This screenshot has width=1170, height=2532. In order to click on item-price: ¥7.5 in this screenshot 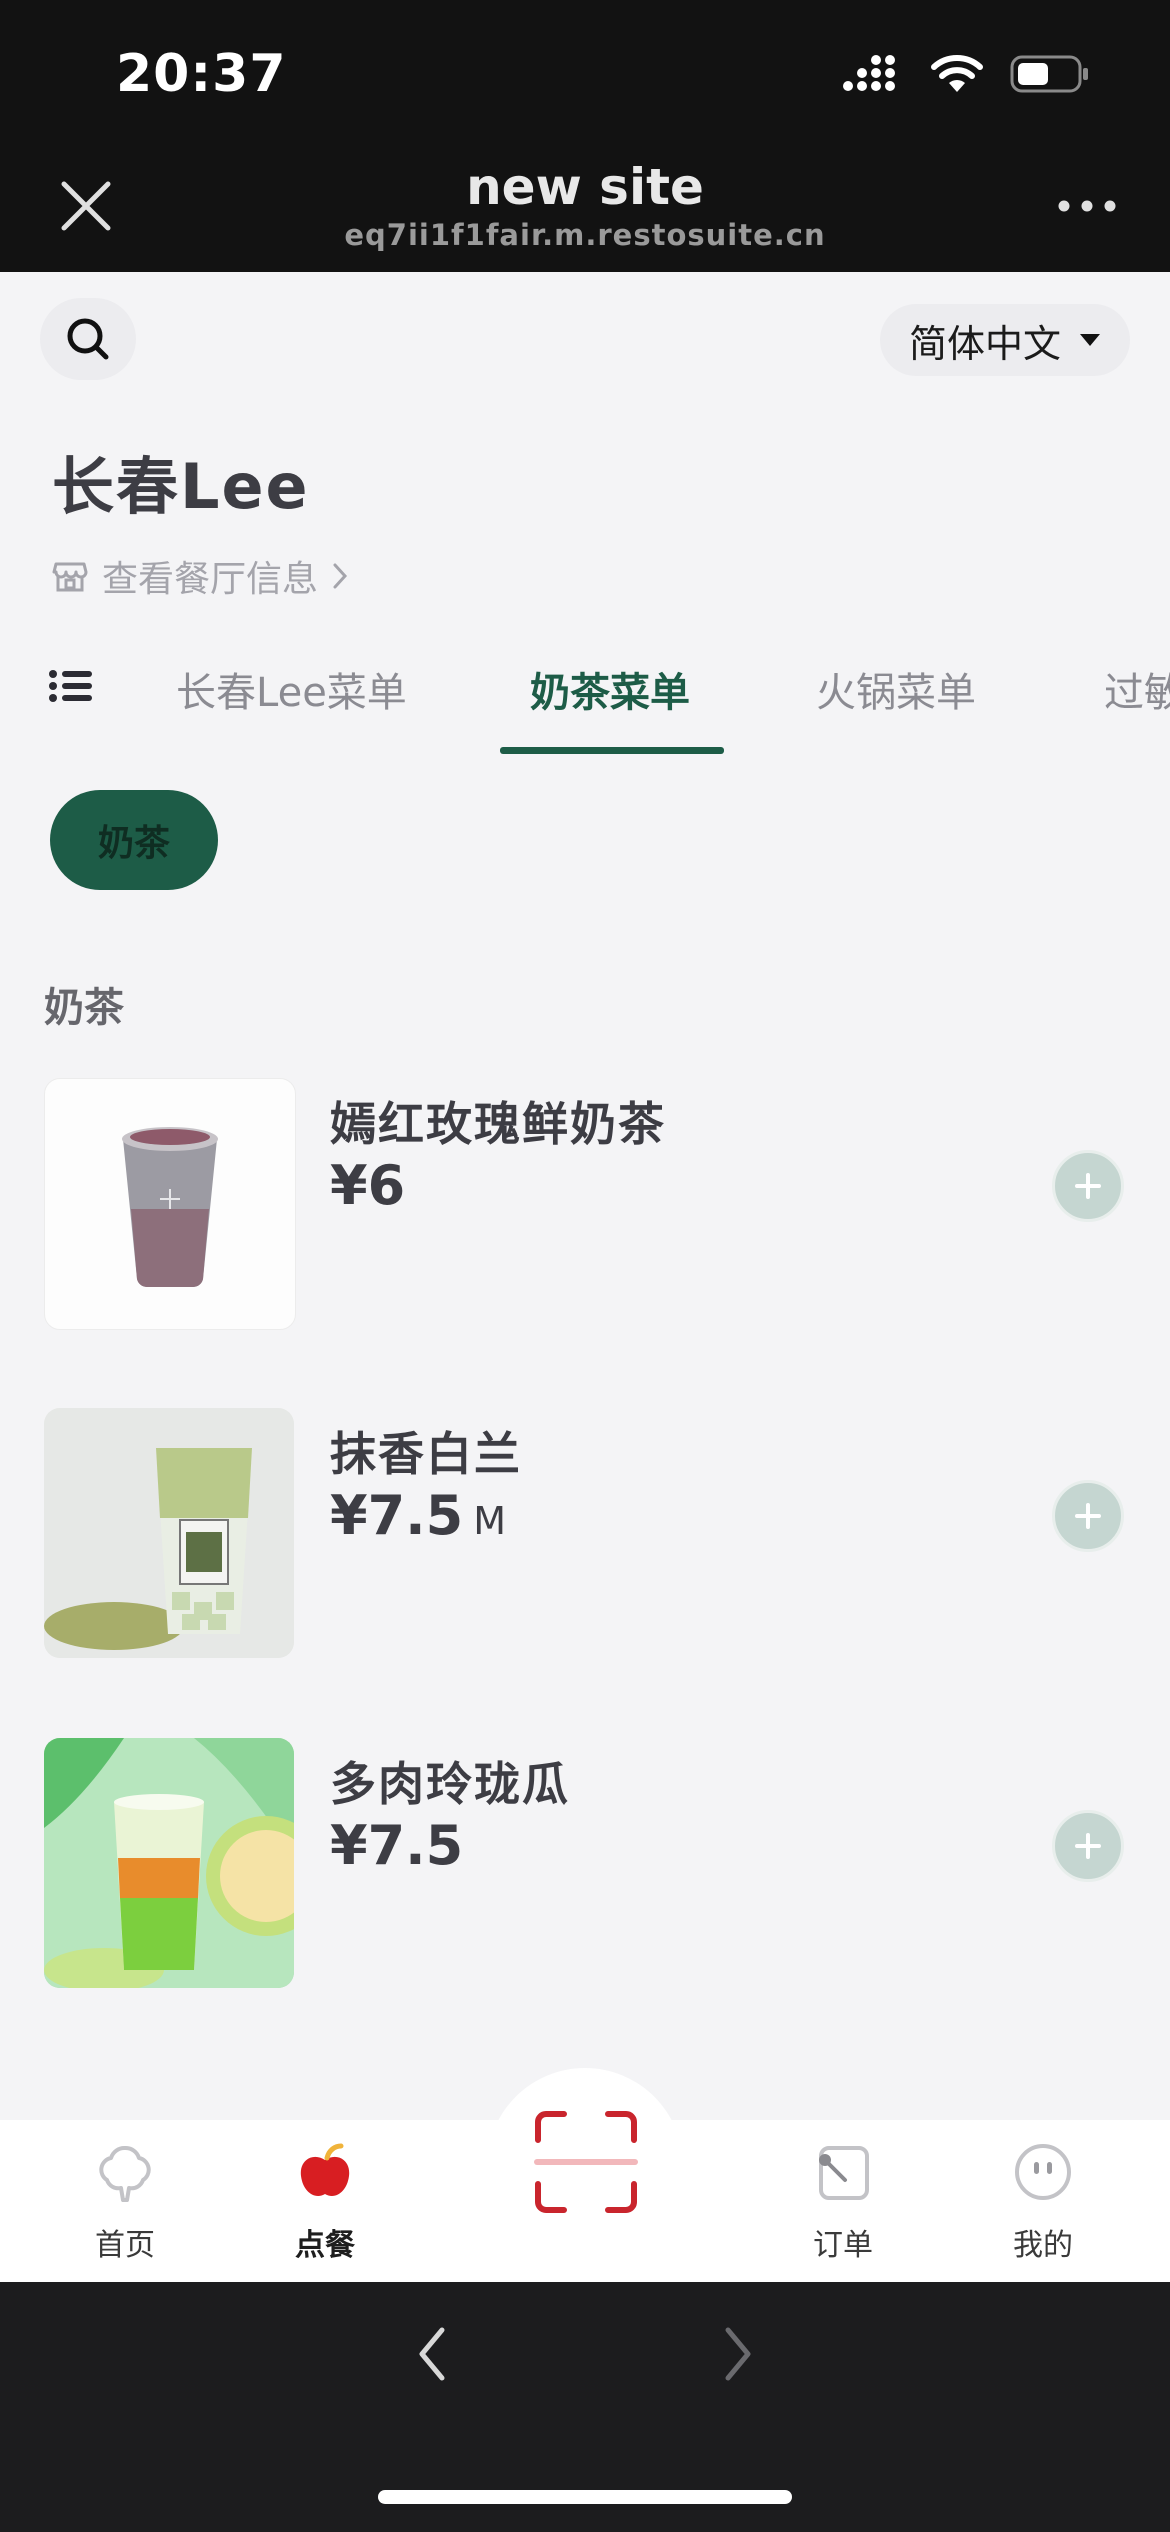, I will do `click(396, 1845)`.